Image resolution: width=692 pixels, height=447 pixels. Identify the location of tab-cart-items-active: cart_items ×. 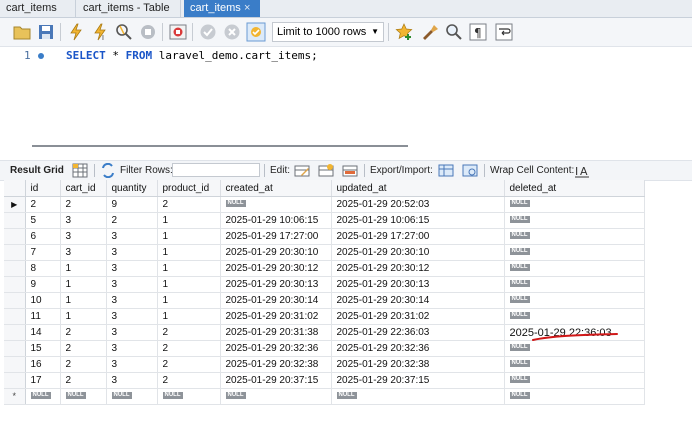
(222, 8).